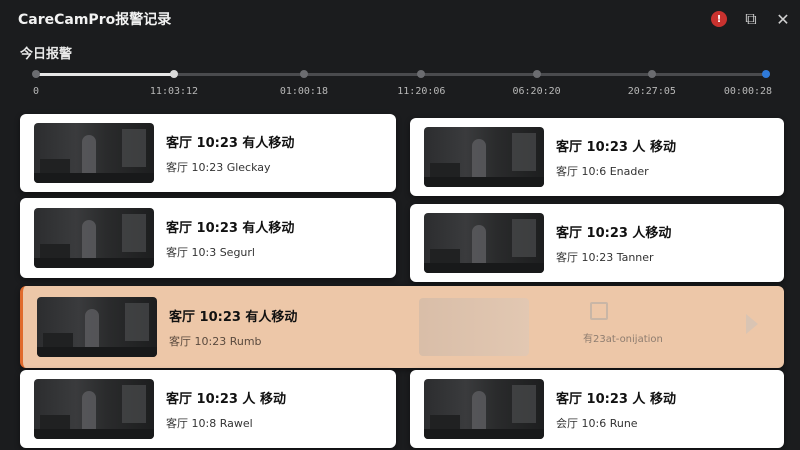 The image size is (800, 450). Describe the element at coordinates (208, 238) in the screenshot. I see `event-card: 客厅 10:23 有人移动 客厅 10:3 Segurl` at that location.